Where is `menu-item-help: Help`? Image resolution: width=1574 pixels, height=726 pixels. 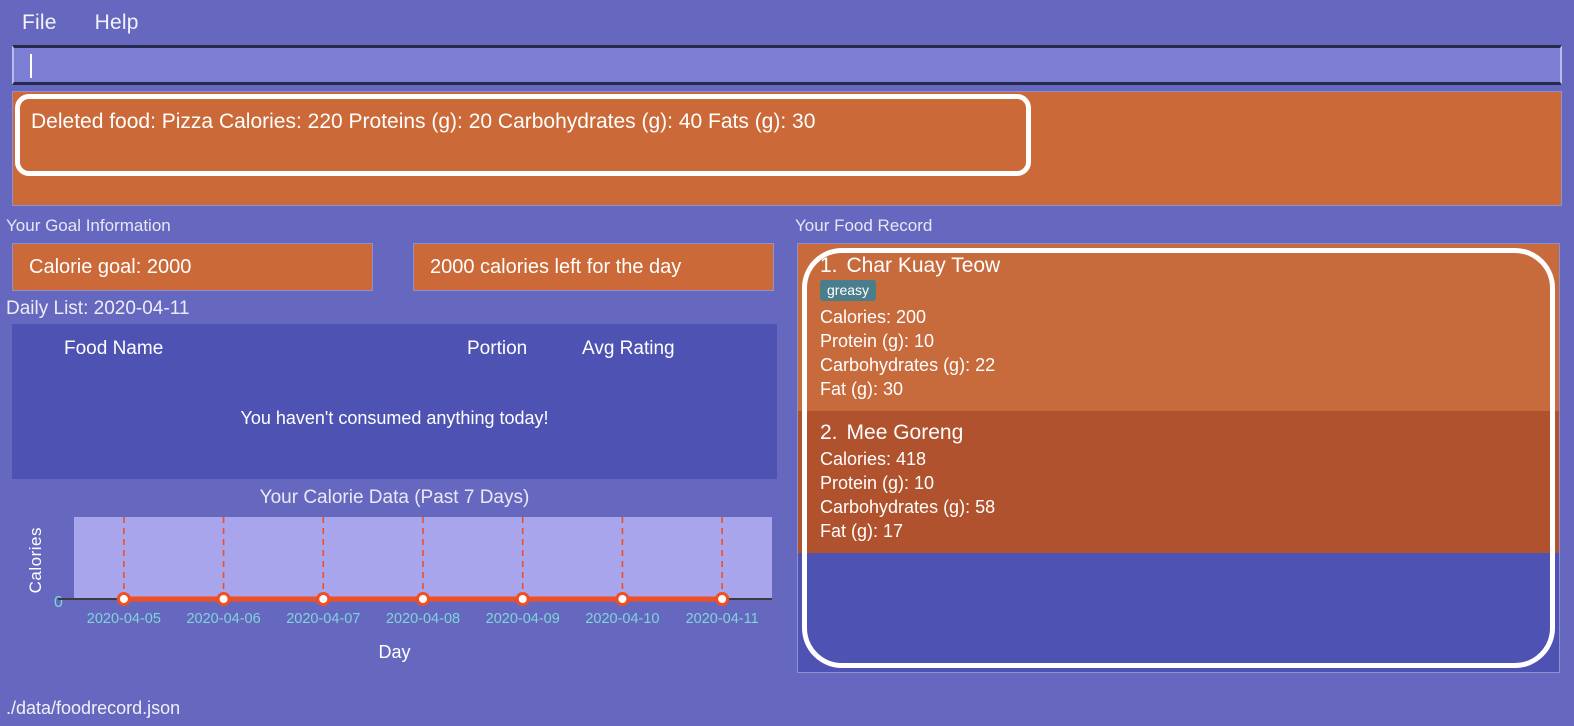 menu-item-help: Help is located at coordinates (117, 23).